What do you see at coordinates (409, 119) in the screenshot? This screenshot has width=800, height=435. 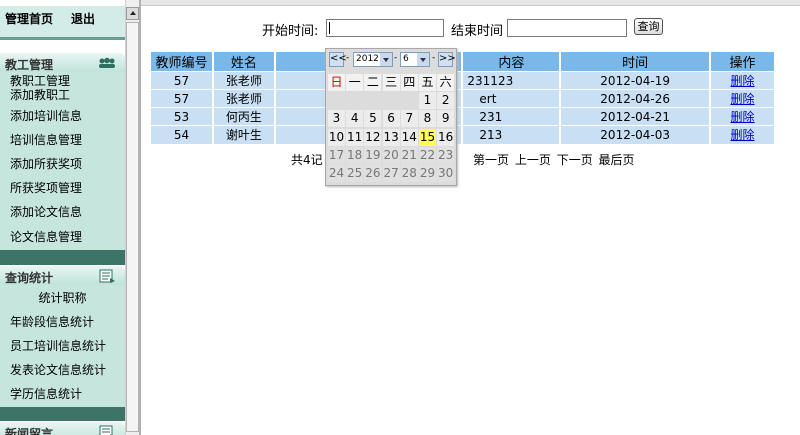 I see `calendar-day: 7` at bounding box center [409, 119].